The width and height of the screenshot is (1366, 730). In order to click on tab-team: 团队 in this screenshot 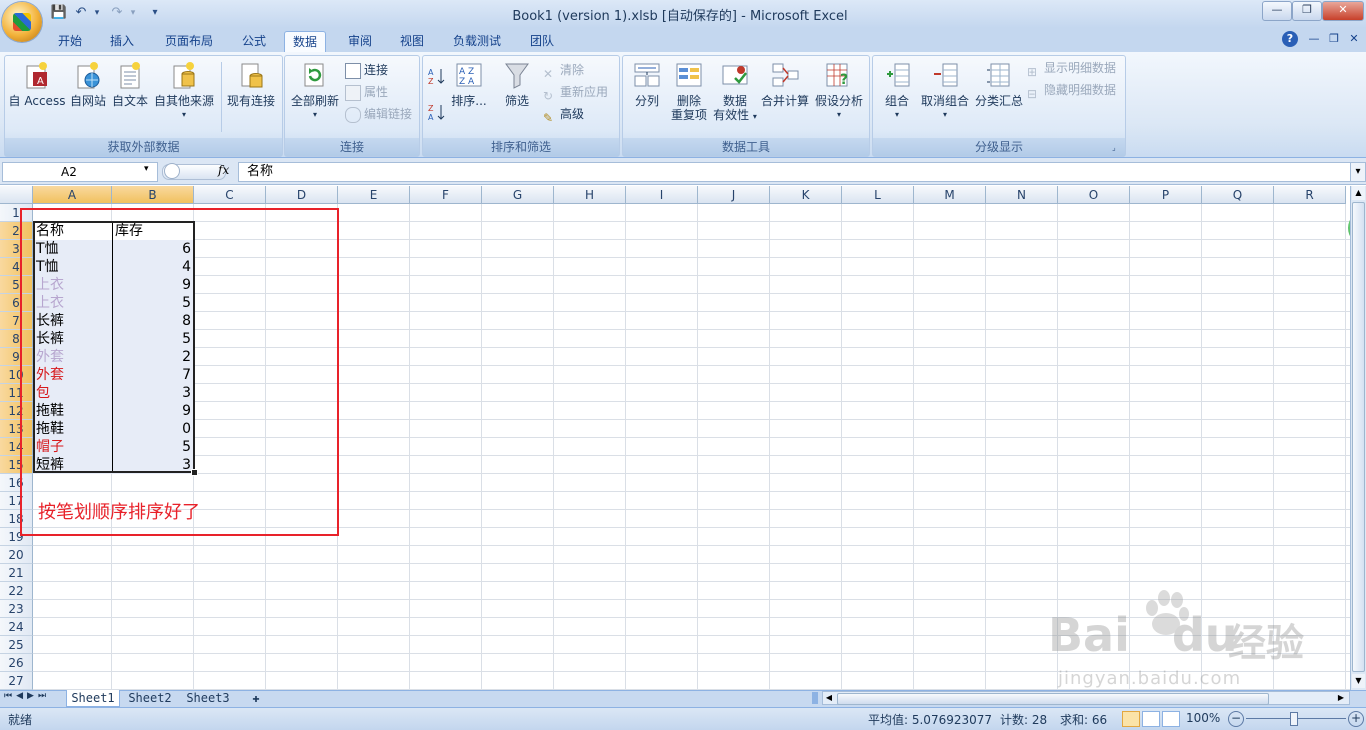, I will do `click(542, 41)`.